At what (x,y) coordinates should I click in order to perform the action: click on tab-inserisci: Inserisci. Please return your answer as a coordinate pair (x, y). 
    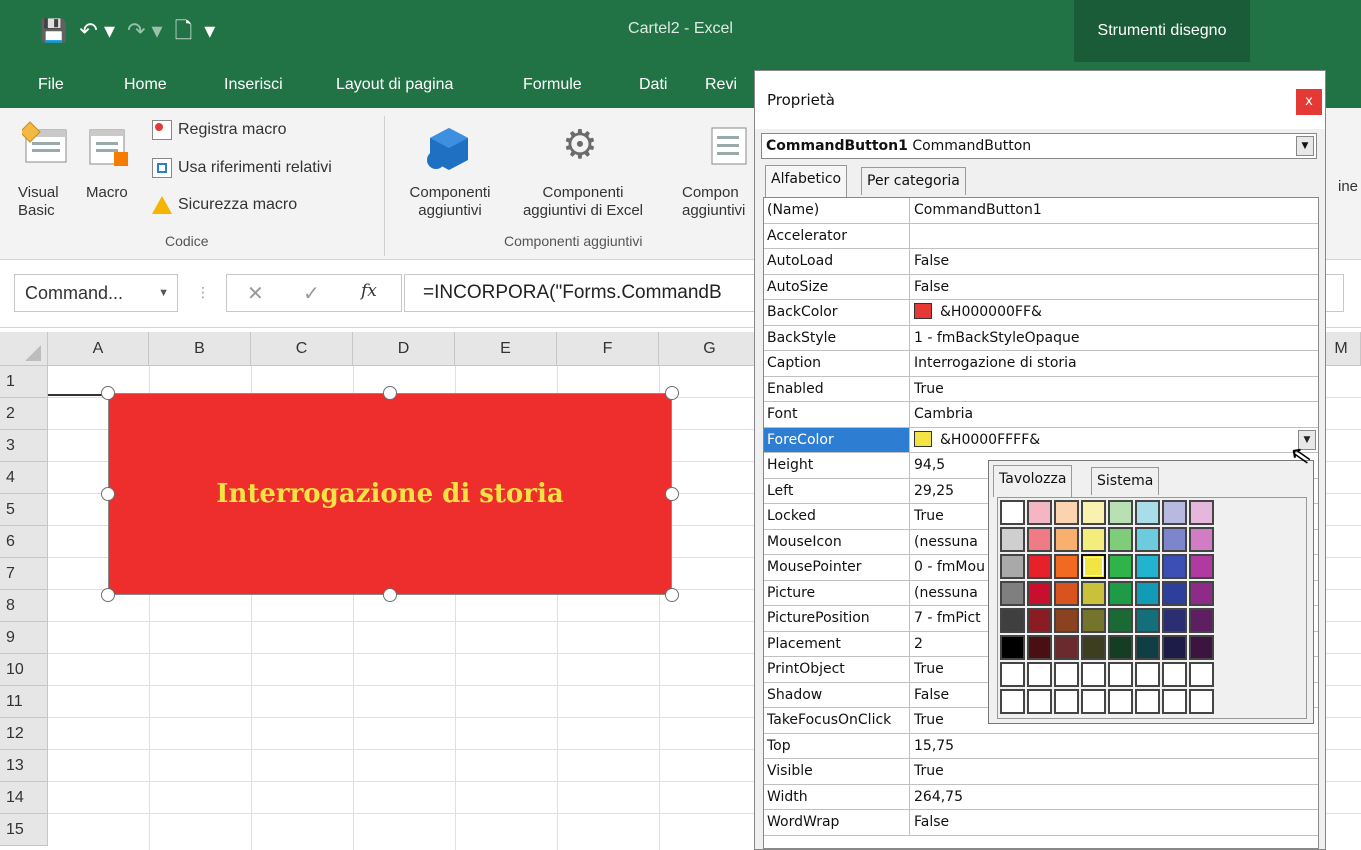
    Looking at the image, I should click on (253, 85).